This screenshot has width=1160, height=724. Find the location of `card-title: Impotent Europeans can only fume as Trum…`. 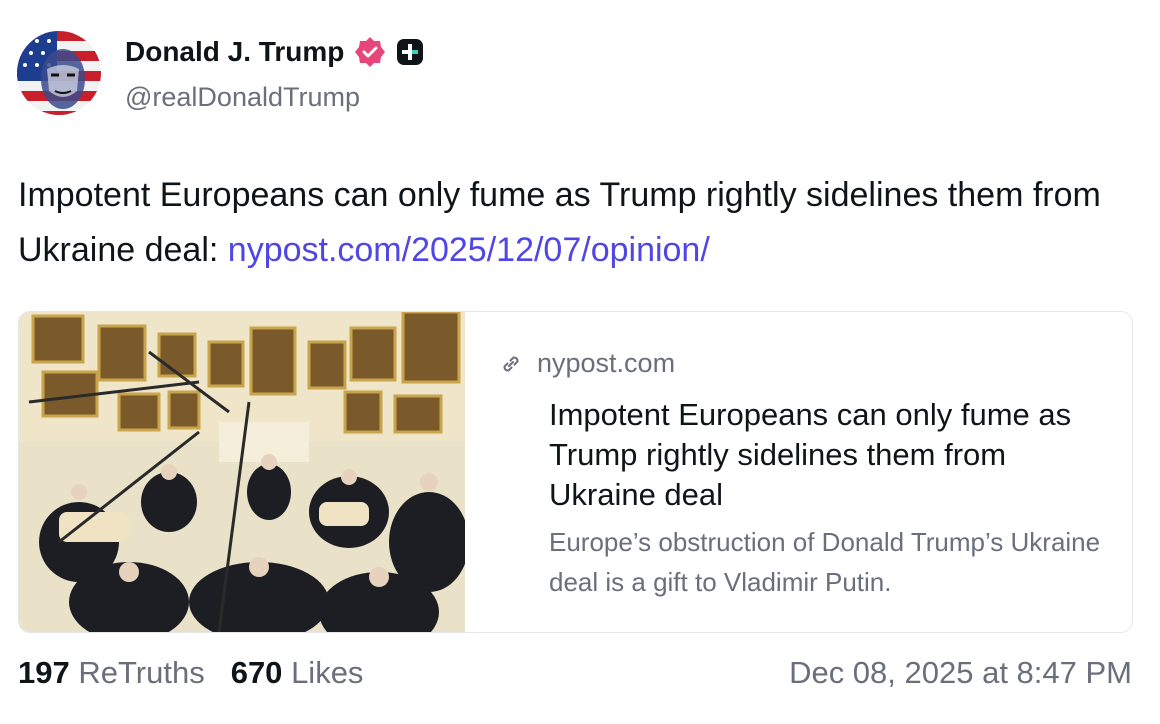

card-title: Impotent Europeans can only fume as Trum… is located at coordinates (831, 455).